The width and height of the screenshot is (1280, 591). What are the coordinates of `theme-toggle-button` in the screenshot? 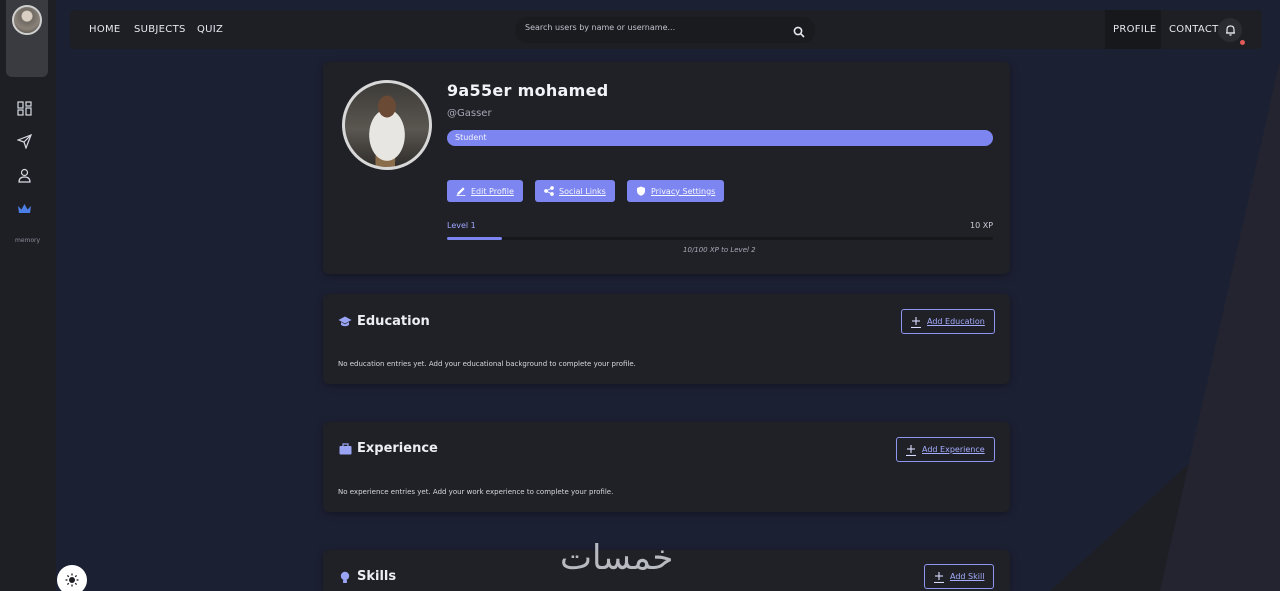 It's located at (72, 578).